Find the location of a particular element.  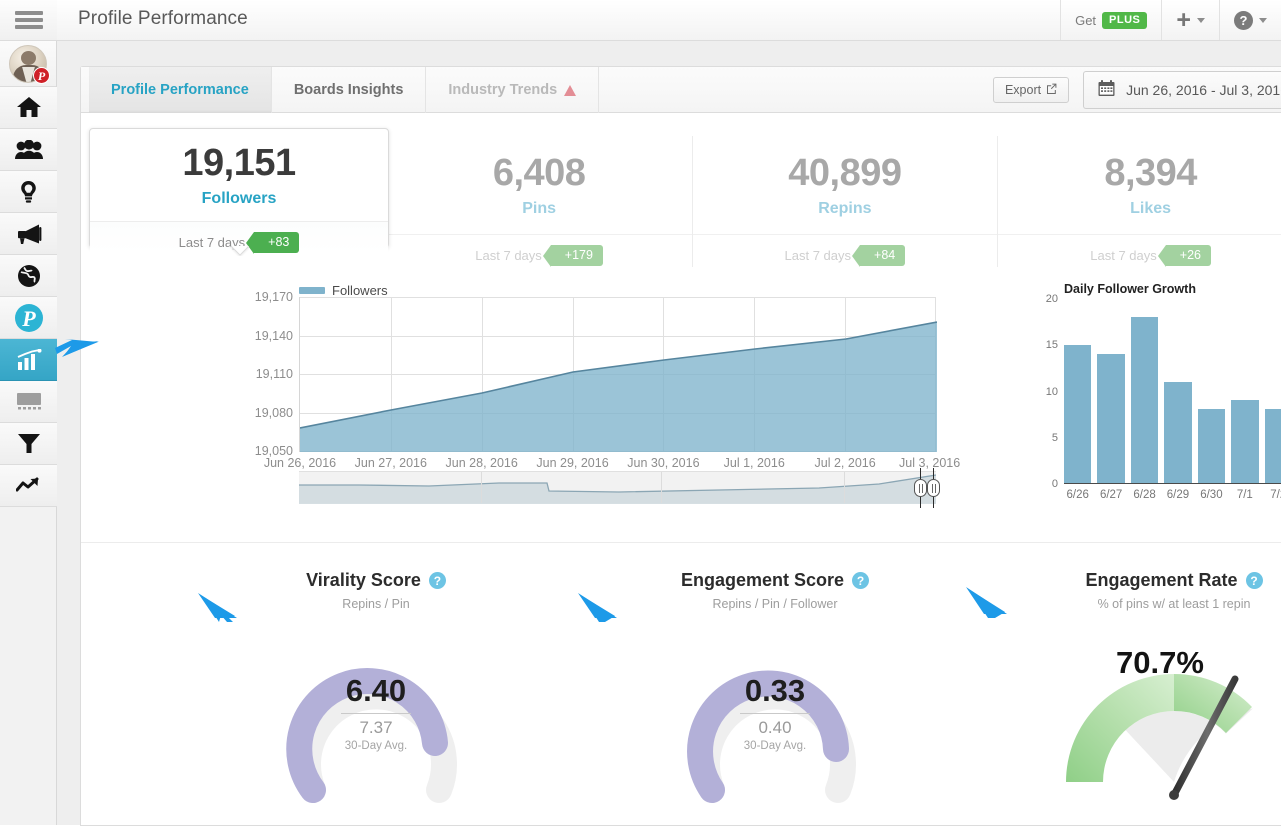

home-icon is located at coordinates (29, 107).